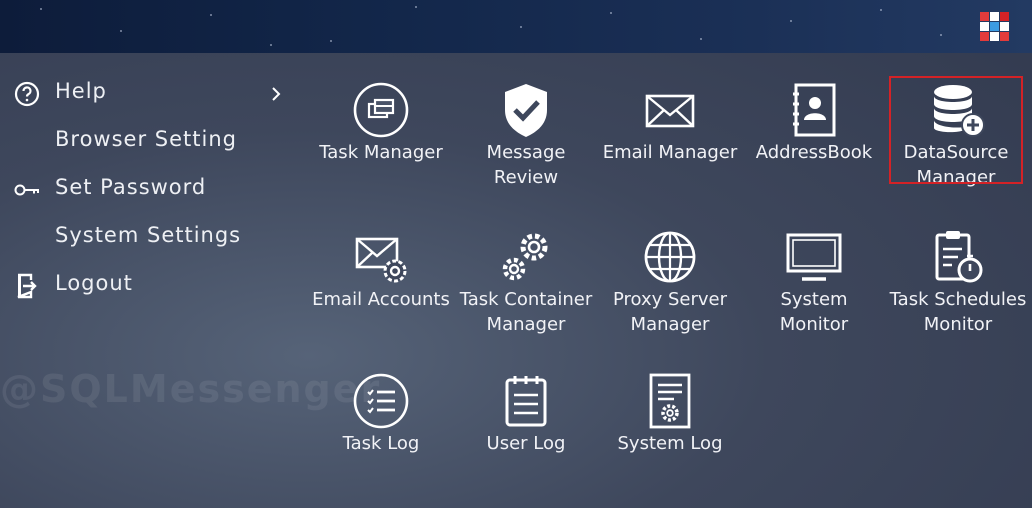  What do you see at coordinates (381, 260) in the screenshot?
I see `email-settings-icon` at bounding box center [381, 260].